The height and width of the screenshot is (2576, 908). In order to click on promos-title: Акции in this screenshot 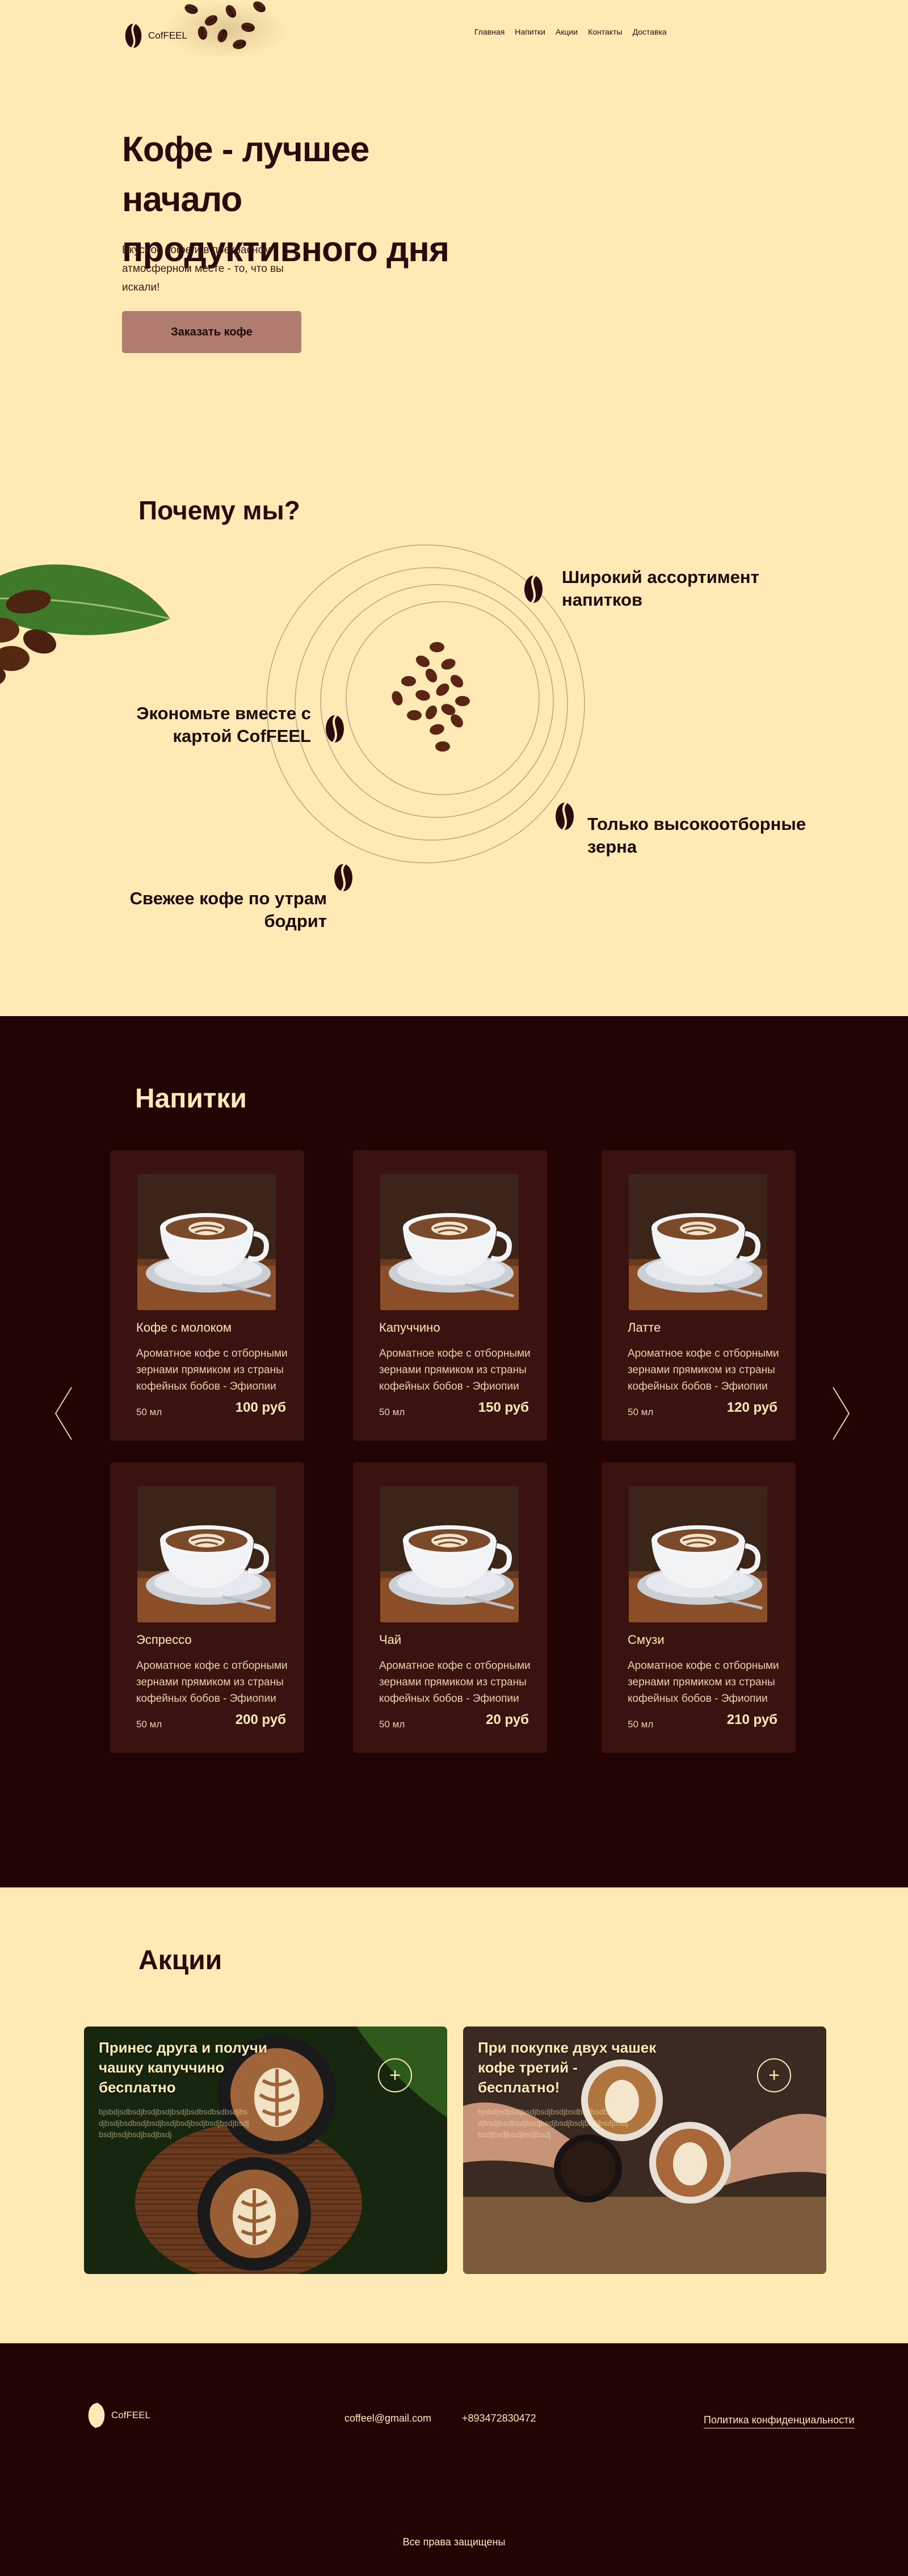, I will do `click(180, 1960)`.